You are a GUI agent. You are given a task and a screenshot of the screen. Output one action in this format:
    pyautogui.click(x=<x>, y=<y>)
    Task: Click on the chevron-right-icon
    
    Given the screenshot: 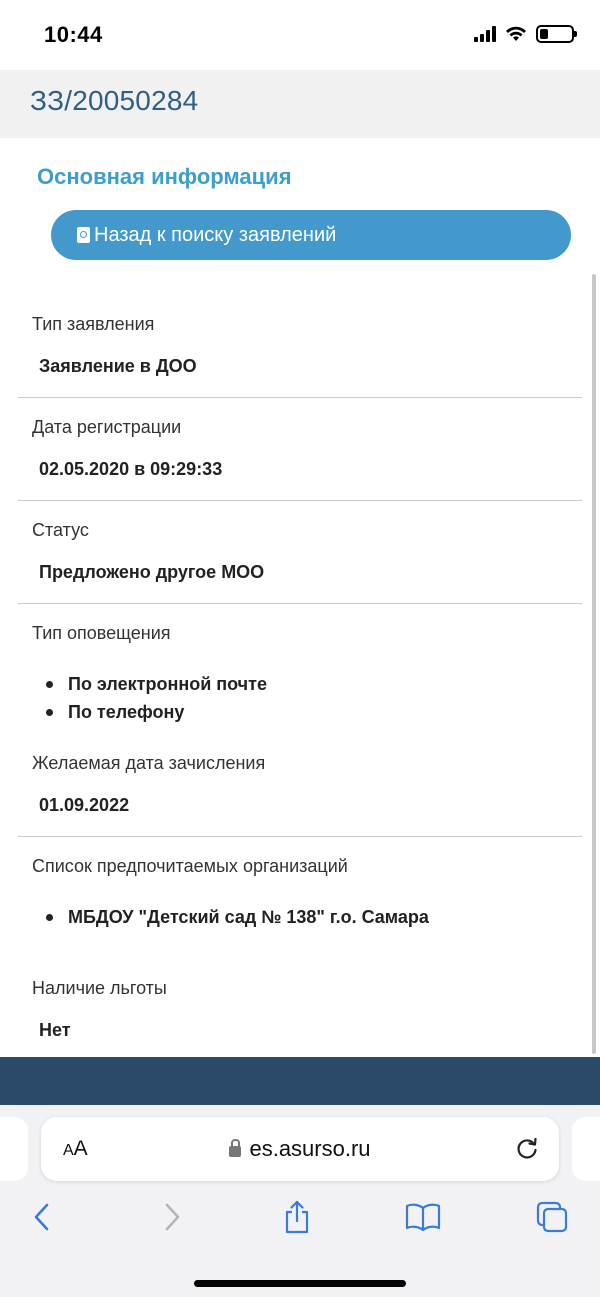 What is the action you would take?
    pyautogui.click(x=172, y=1217)
    